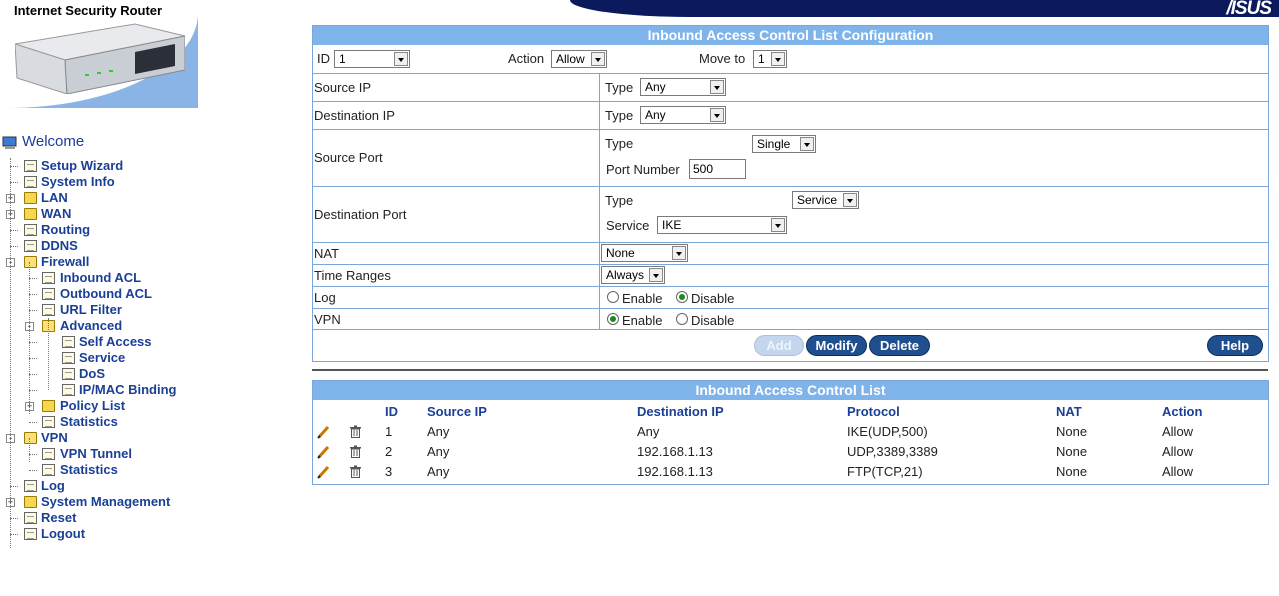 The height and width of the screenshot is (596, 1279). Describe the element at coordinates (100, 230) in the screenshot. I see `tree-item-routing: Routing` at that location.